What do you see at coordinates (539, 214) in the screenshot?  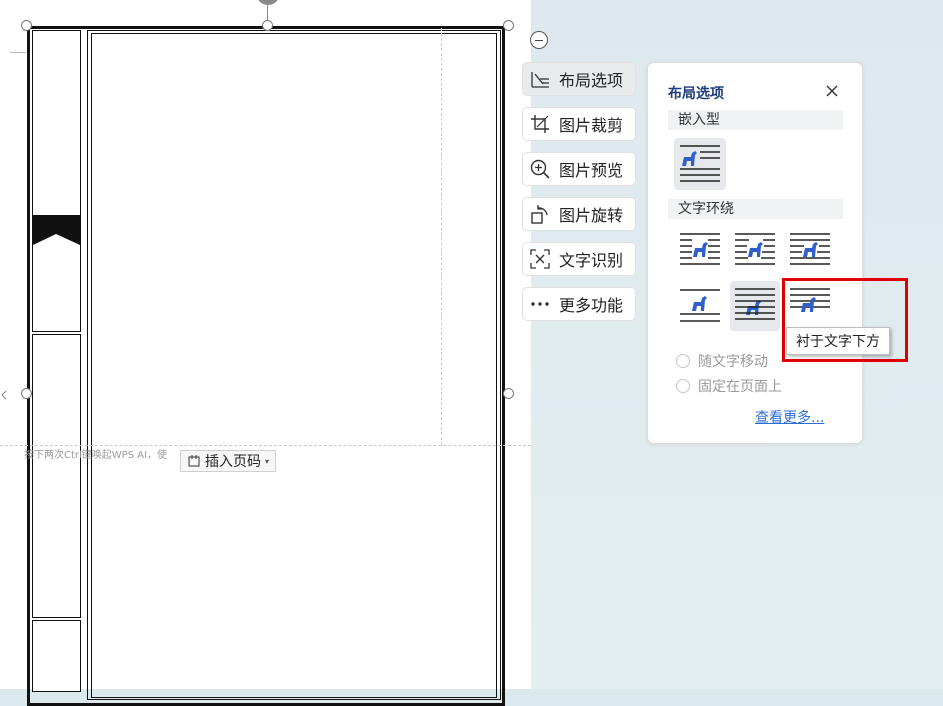 I see `rotate-icon` at bounding box center [539, 214].